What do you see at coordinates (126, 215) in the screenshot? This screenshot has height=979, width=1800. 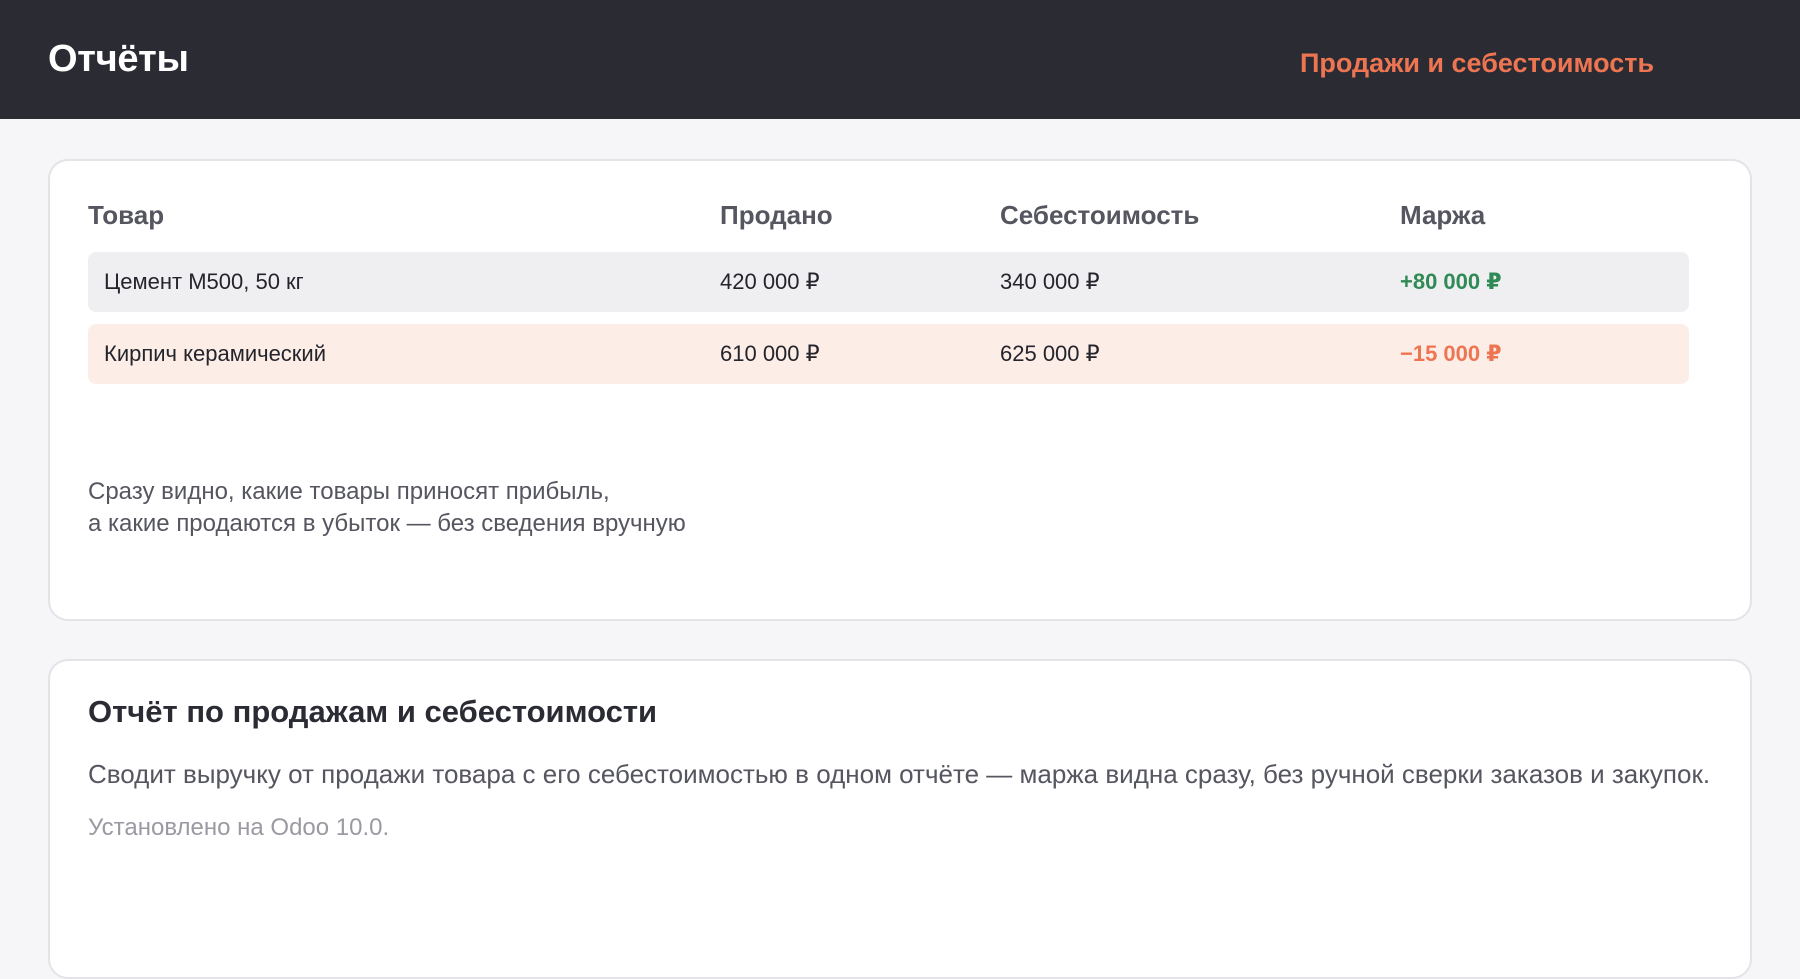 I see `column-header-product: Товар` at bounding box center [126, 215].